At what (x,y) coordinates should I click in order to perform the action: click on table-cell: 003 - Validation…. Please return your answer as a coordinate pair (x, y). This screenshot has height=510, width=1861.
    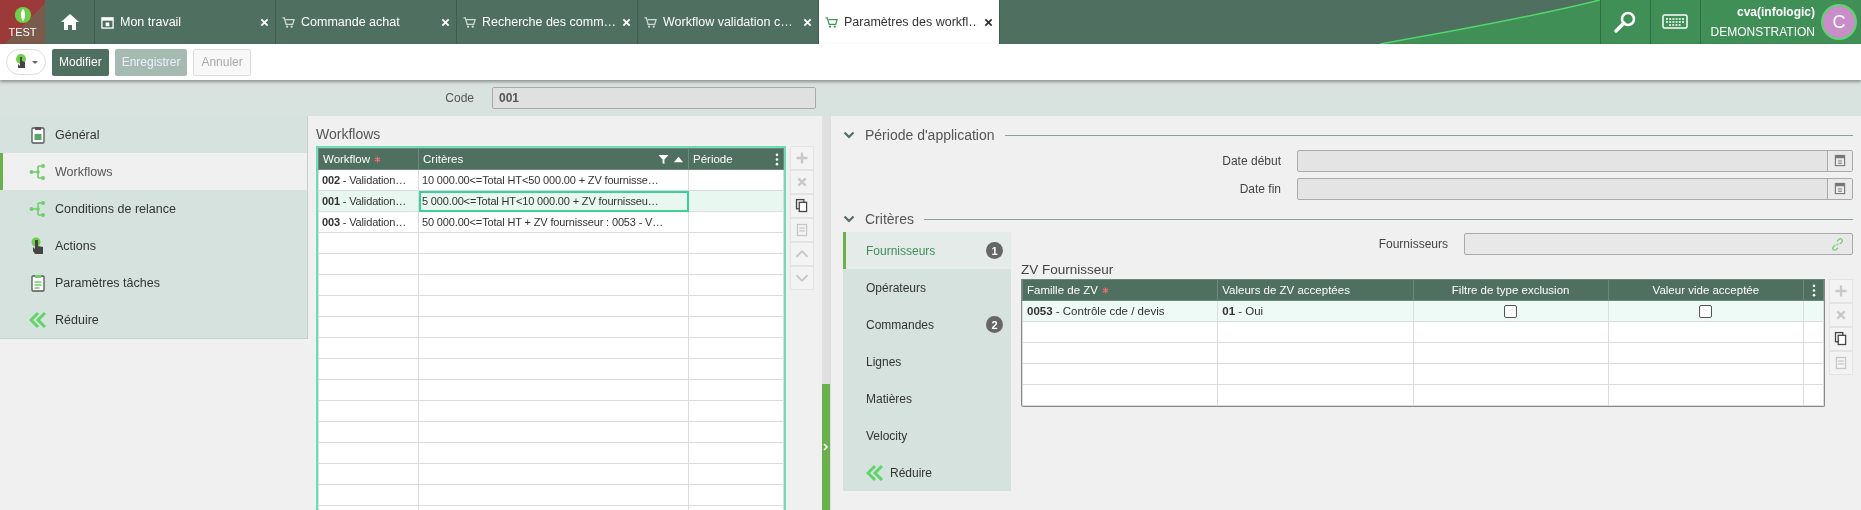
    Looking at the image, I should click on (364, 222).